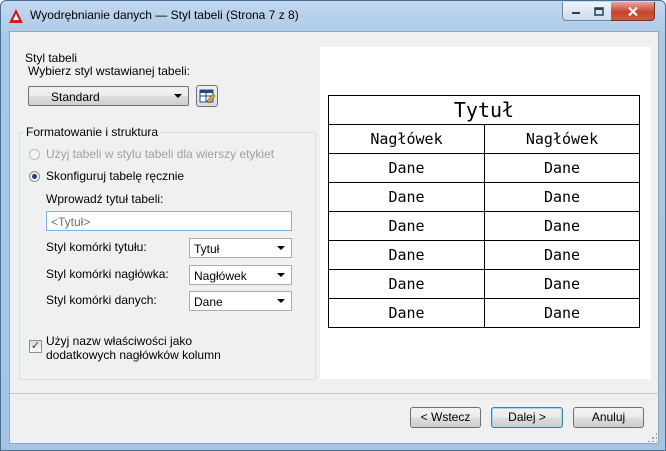  I want to click on property-names-label-line1: Użyj nazw właściwości jako, so click(119, 341).